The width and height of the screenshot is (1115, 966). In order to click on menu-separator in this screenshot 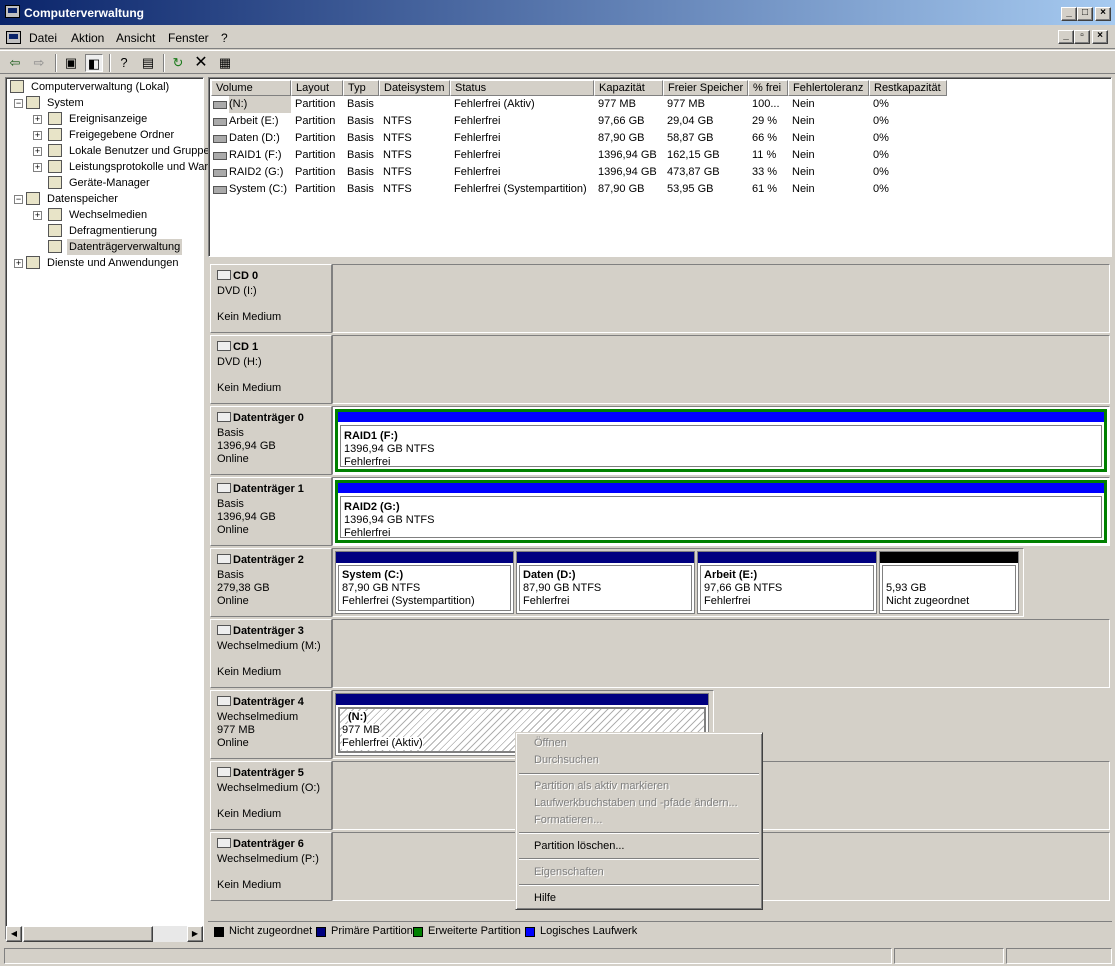, I will do `click(639, 859)`.